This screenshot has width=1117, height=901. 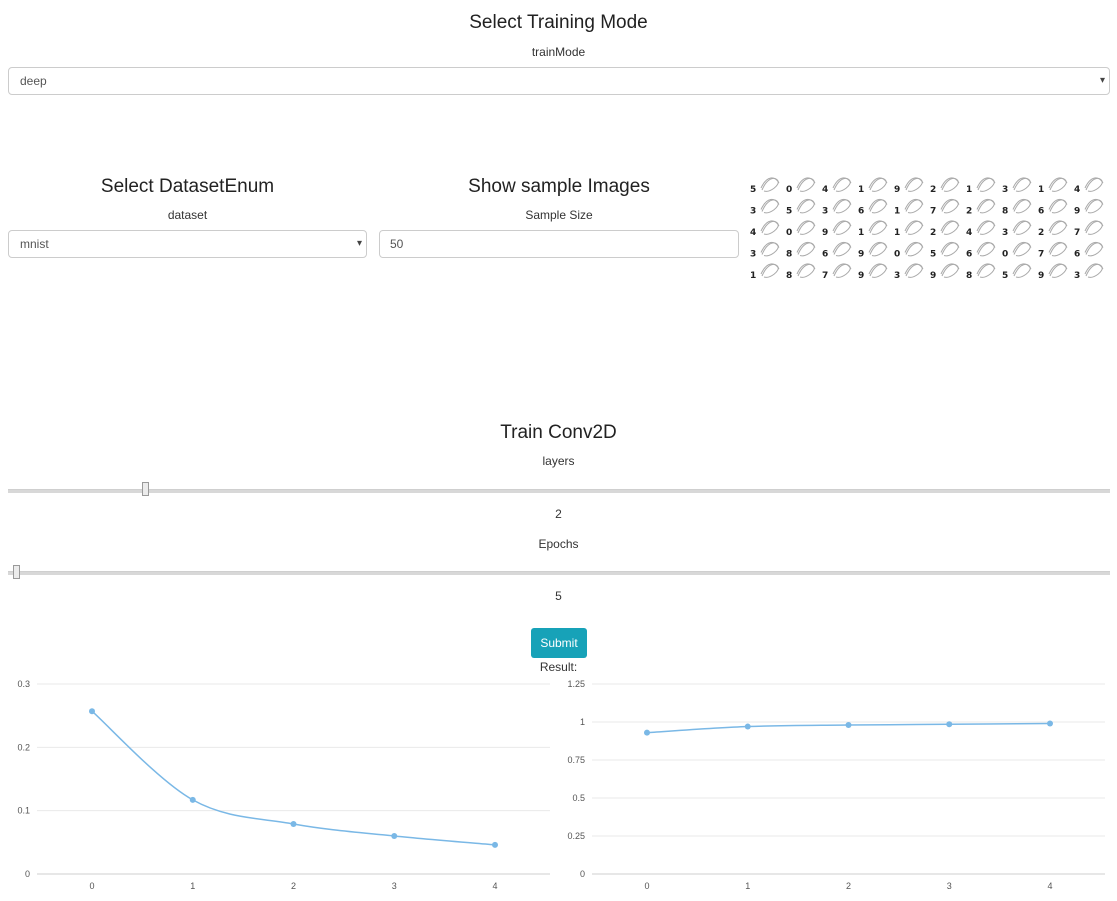 What do you see at coordinates (187, 186) in the screenshot?
I see `dataset-title: Select DatasetEnum` at bounding box center [187, 186].